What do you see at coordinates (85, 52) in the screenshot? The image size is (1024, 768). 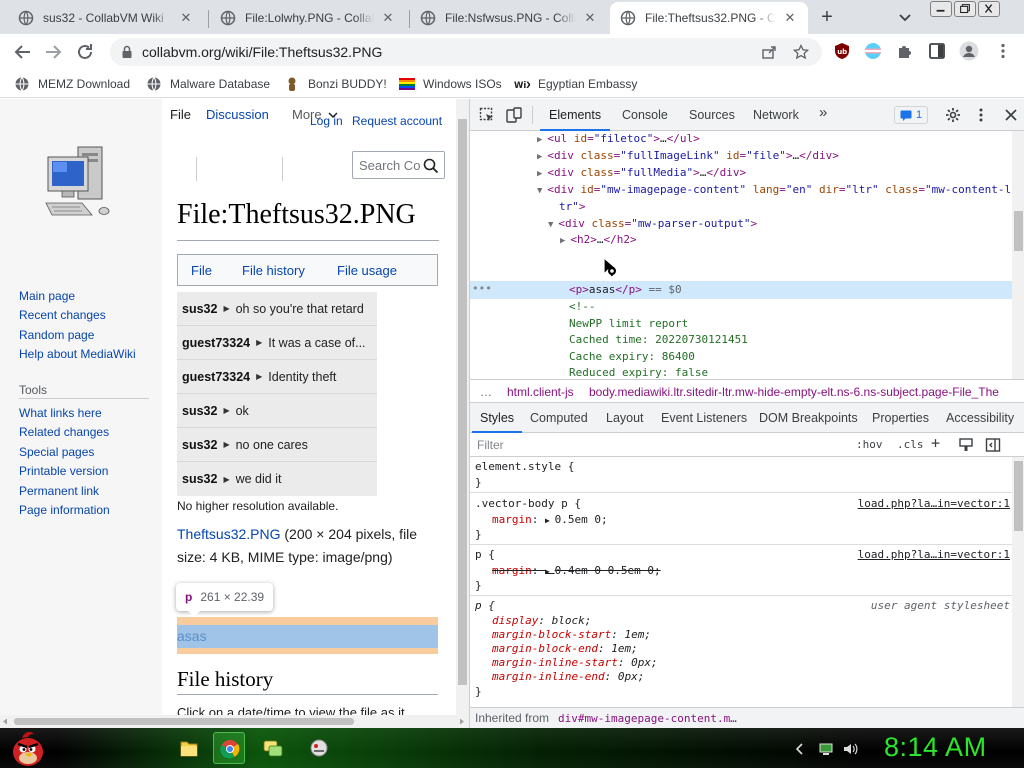 I see `reload-icon` at bounding box center [85, 52].